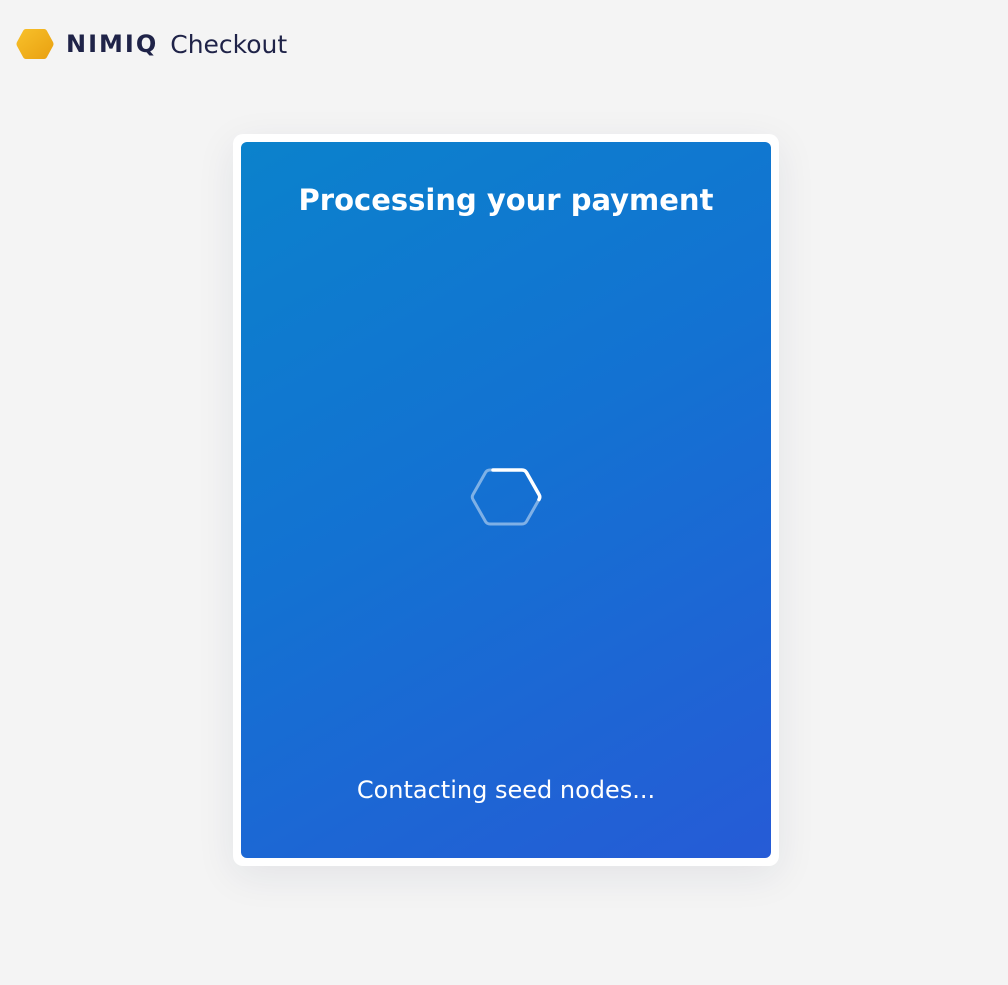 Image resolution: width=1008 pixels, height=985 pixels. I want to click on app-header: NIMIQ Checkout, so click(151, 44).